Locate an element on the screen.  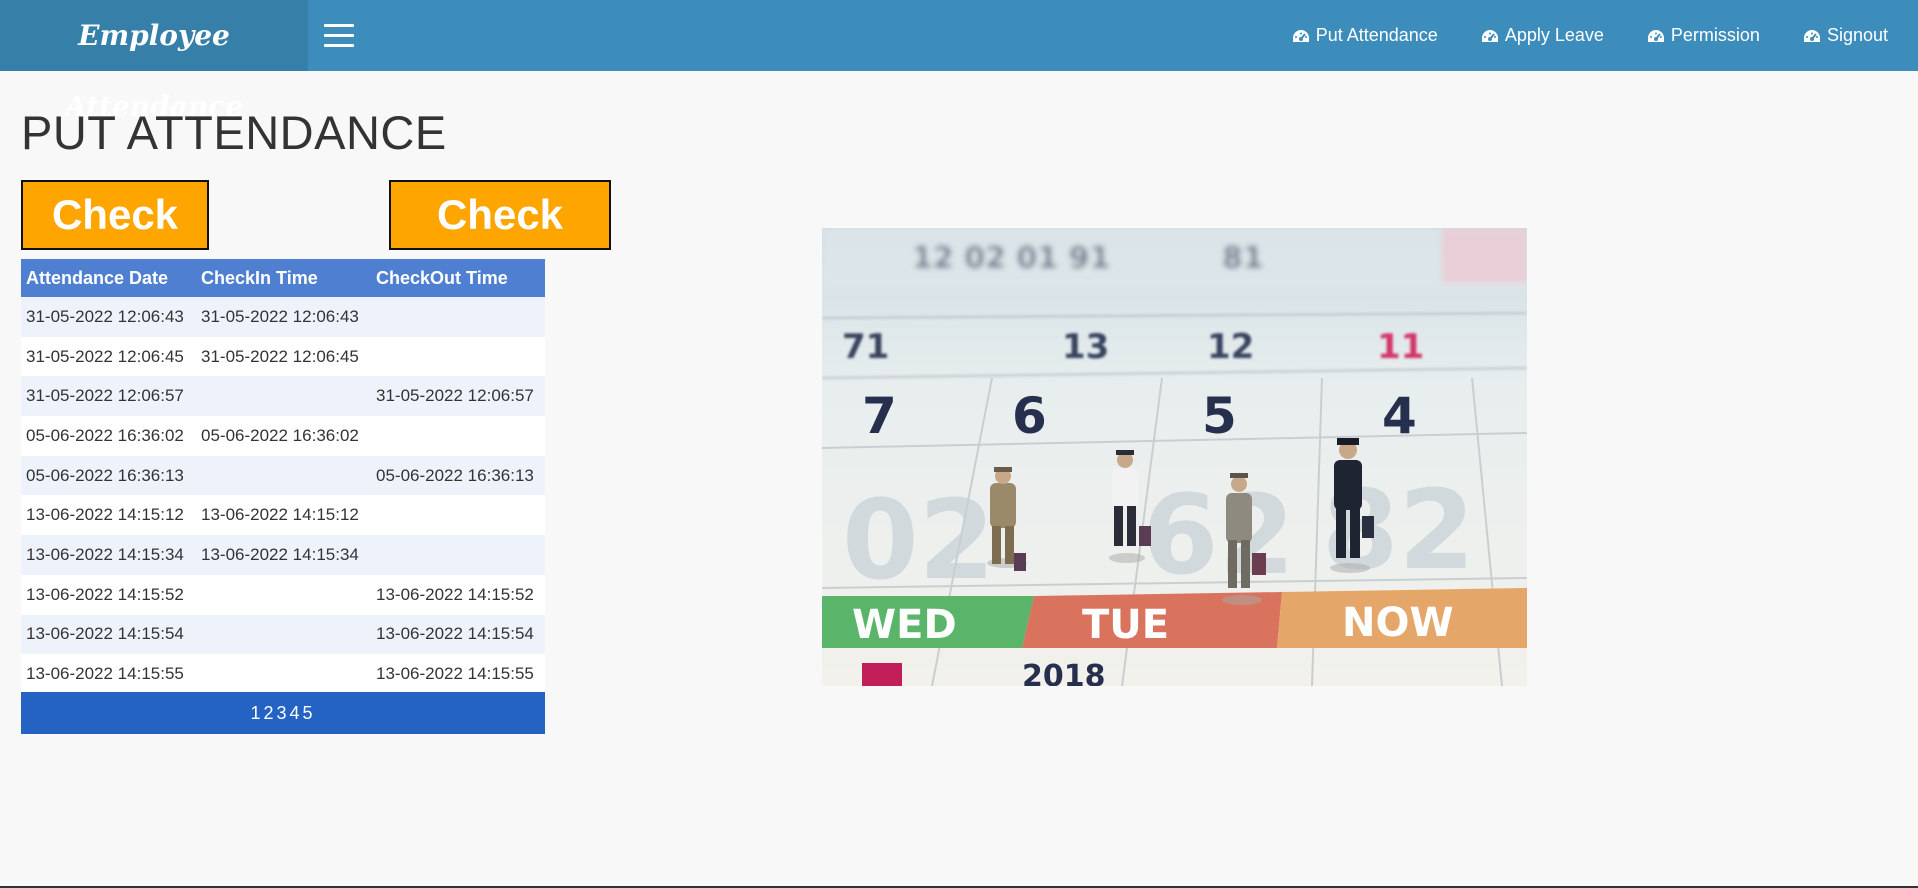
page-link-4: 4 is located at coordinates (296, 713).